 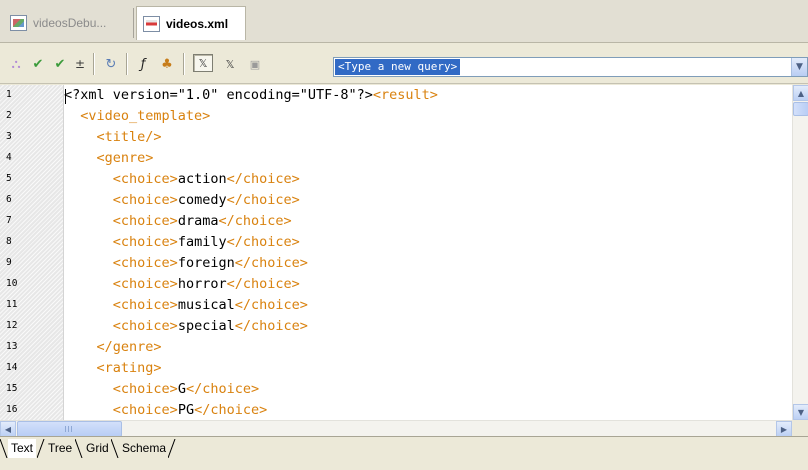 What do you see at coordinates (12, 325) in the screenshot?
I see `line-number: 12` at bounding box center [12, 325].